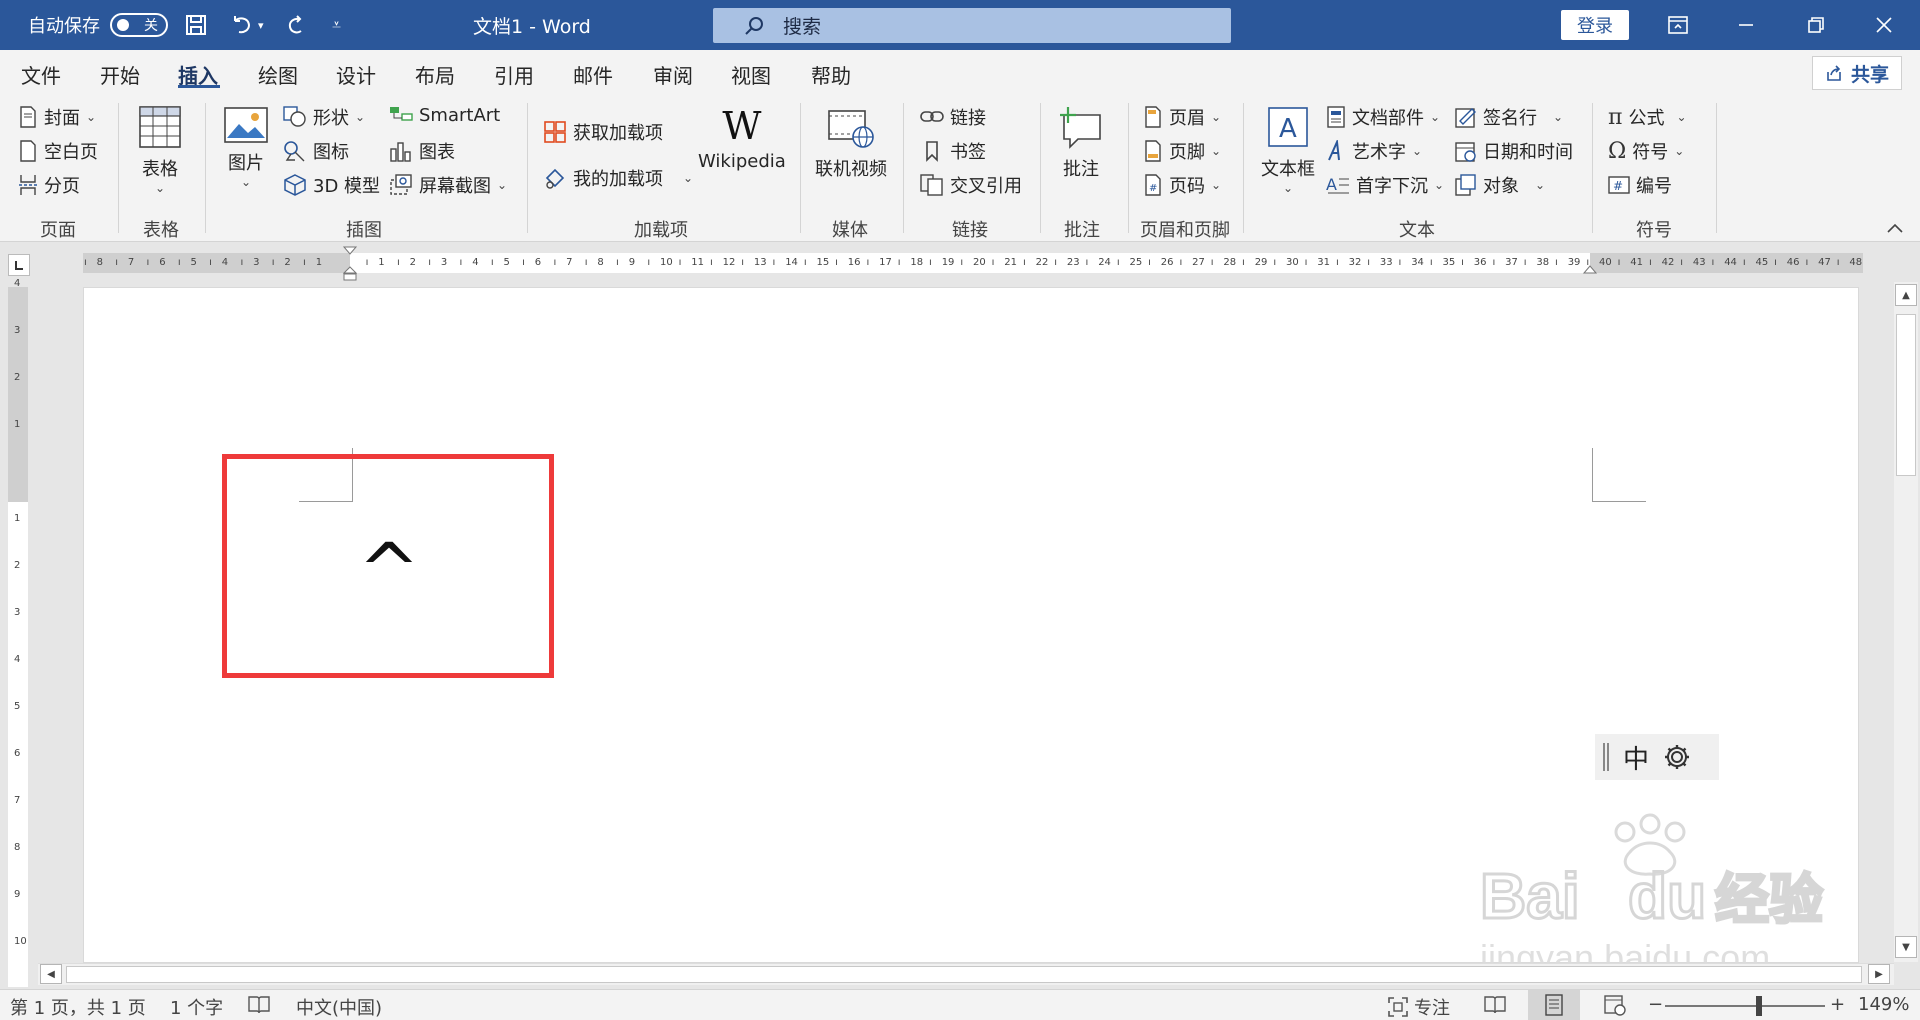 The image size is (1920, 1020). I want to click on drop-cap-button: A 首字下沉 ⌄, so click(1385, 185).